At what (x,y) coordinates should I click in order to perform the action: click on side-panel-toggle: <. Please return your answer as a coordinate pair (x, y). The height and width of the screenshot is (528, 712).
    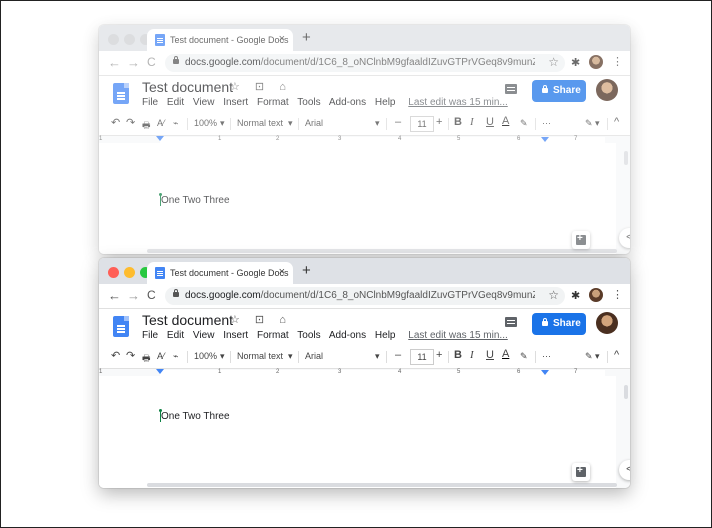
    Looking at the image, I should click on (624, 470).